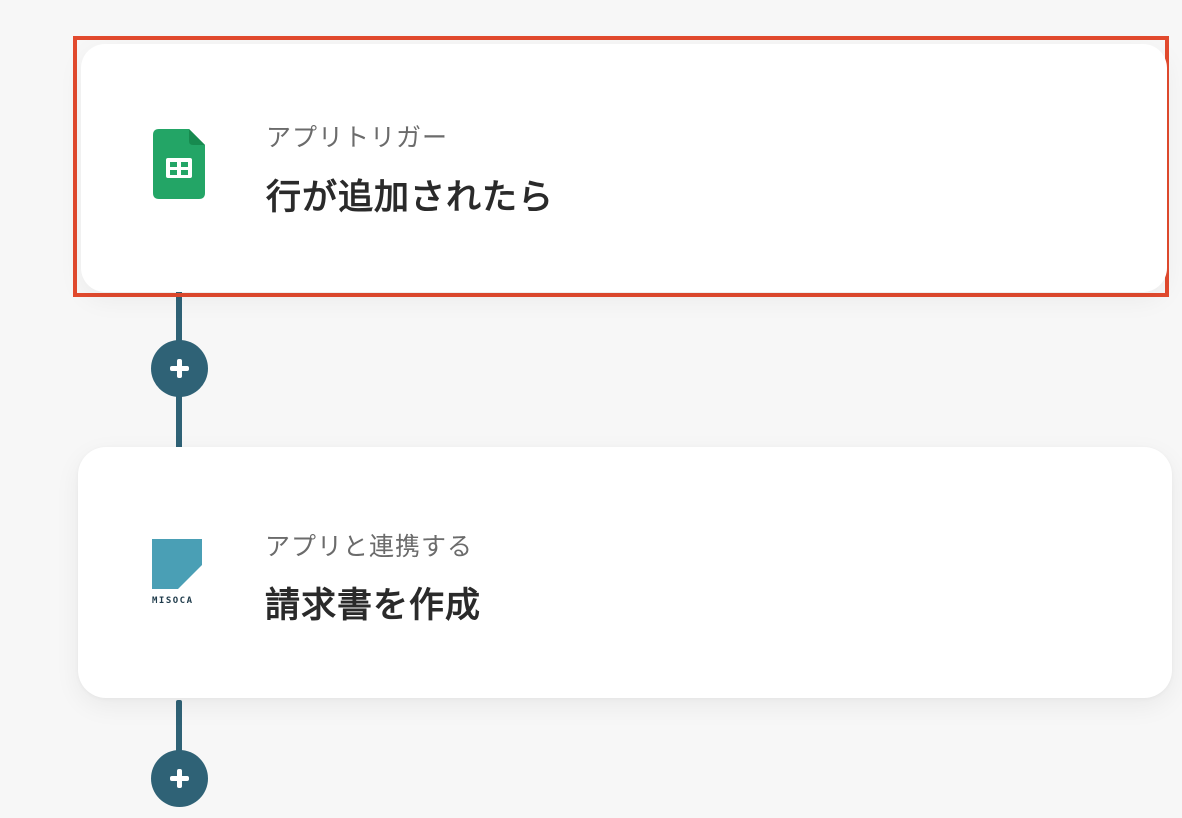 This screenshot has height=818, width=1182. I want to click on step-title: 行が追加されたら, so click(410, 198).